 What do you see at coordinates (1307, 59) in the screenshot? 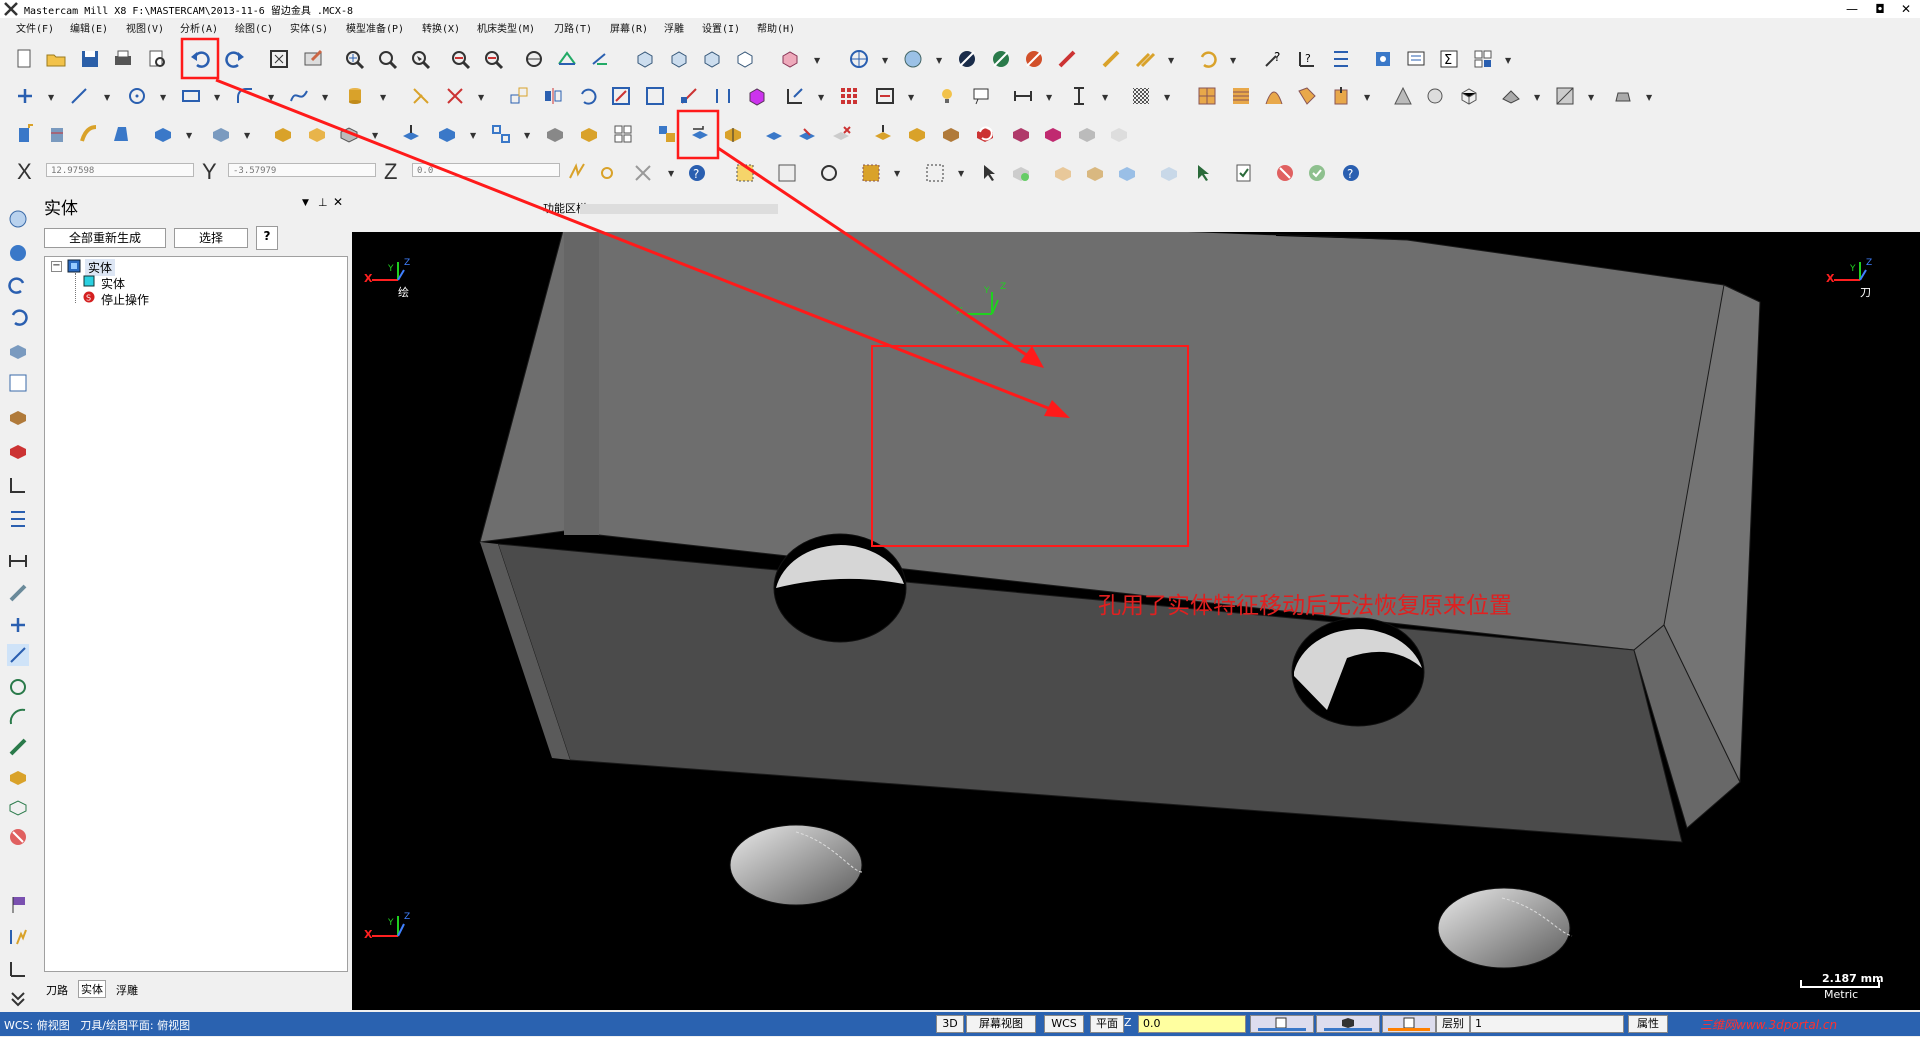
I see `analyze-dist-icon: ?` at bounding box center [1307, 59].